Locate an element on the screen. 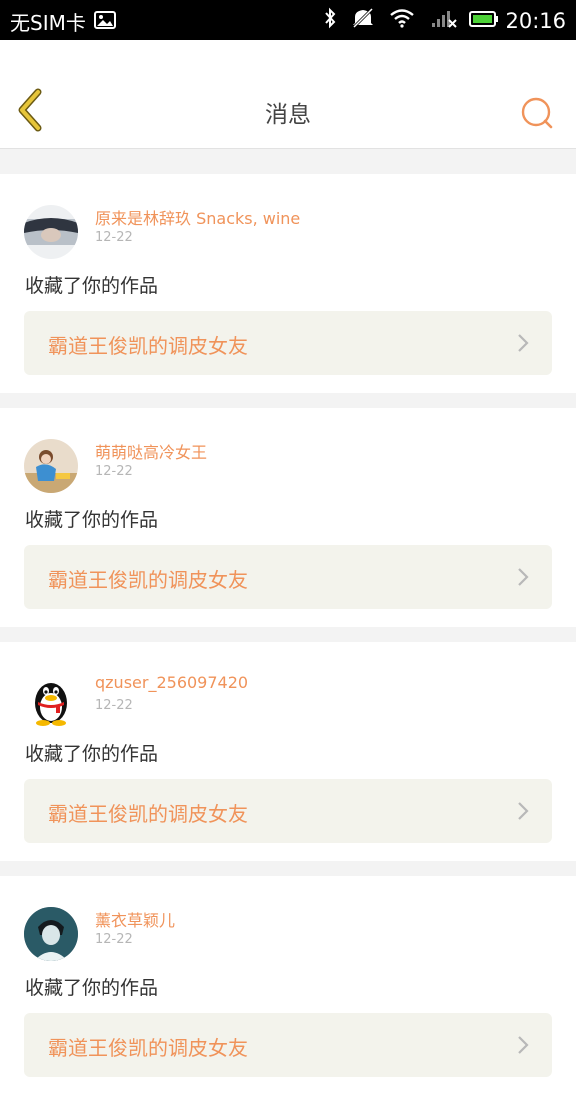  battery-icon is located at coordinates (484, 21).